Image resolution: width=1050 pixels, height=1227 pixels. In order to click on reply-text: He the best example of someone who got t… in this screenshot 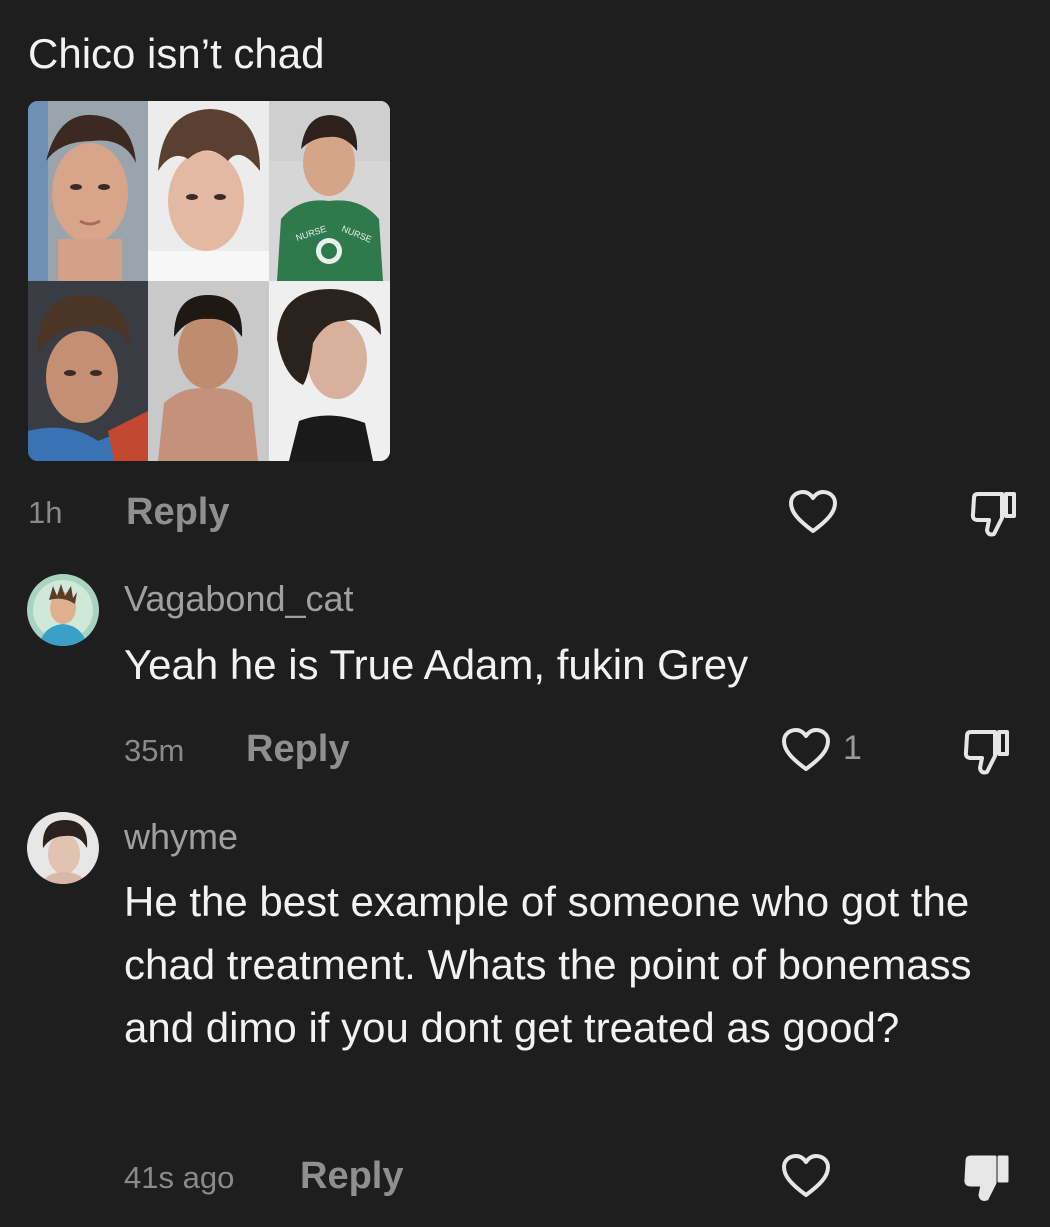, I will do `click(548, 964)`.